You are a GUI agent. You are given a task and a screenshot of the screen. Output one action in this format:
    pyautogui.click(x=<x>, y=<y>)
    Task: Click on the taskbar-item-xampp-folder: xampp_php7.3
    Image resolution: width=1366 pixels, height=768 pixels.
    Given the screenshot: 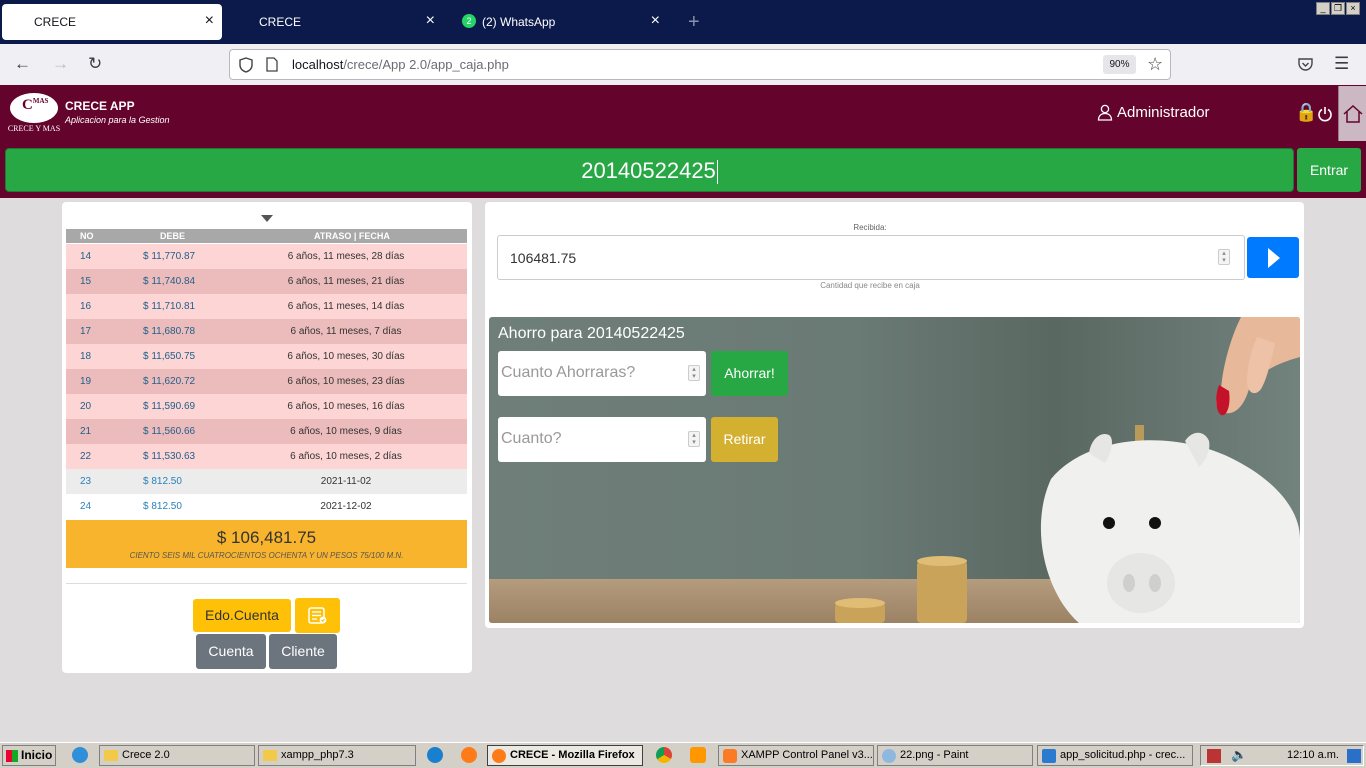 What is the action you would take?
    pyautogui.click(x=337, y=755)
    